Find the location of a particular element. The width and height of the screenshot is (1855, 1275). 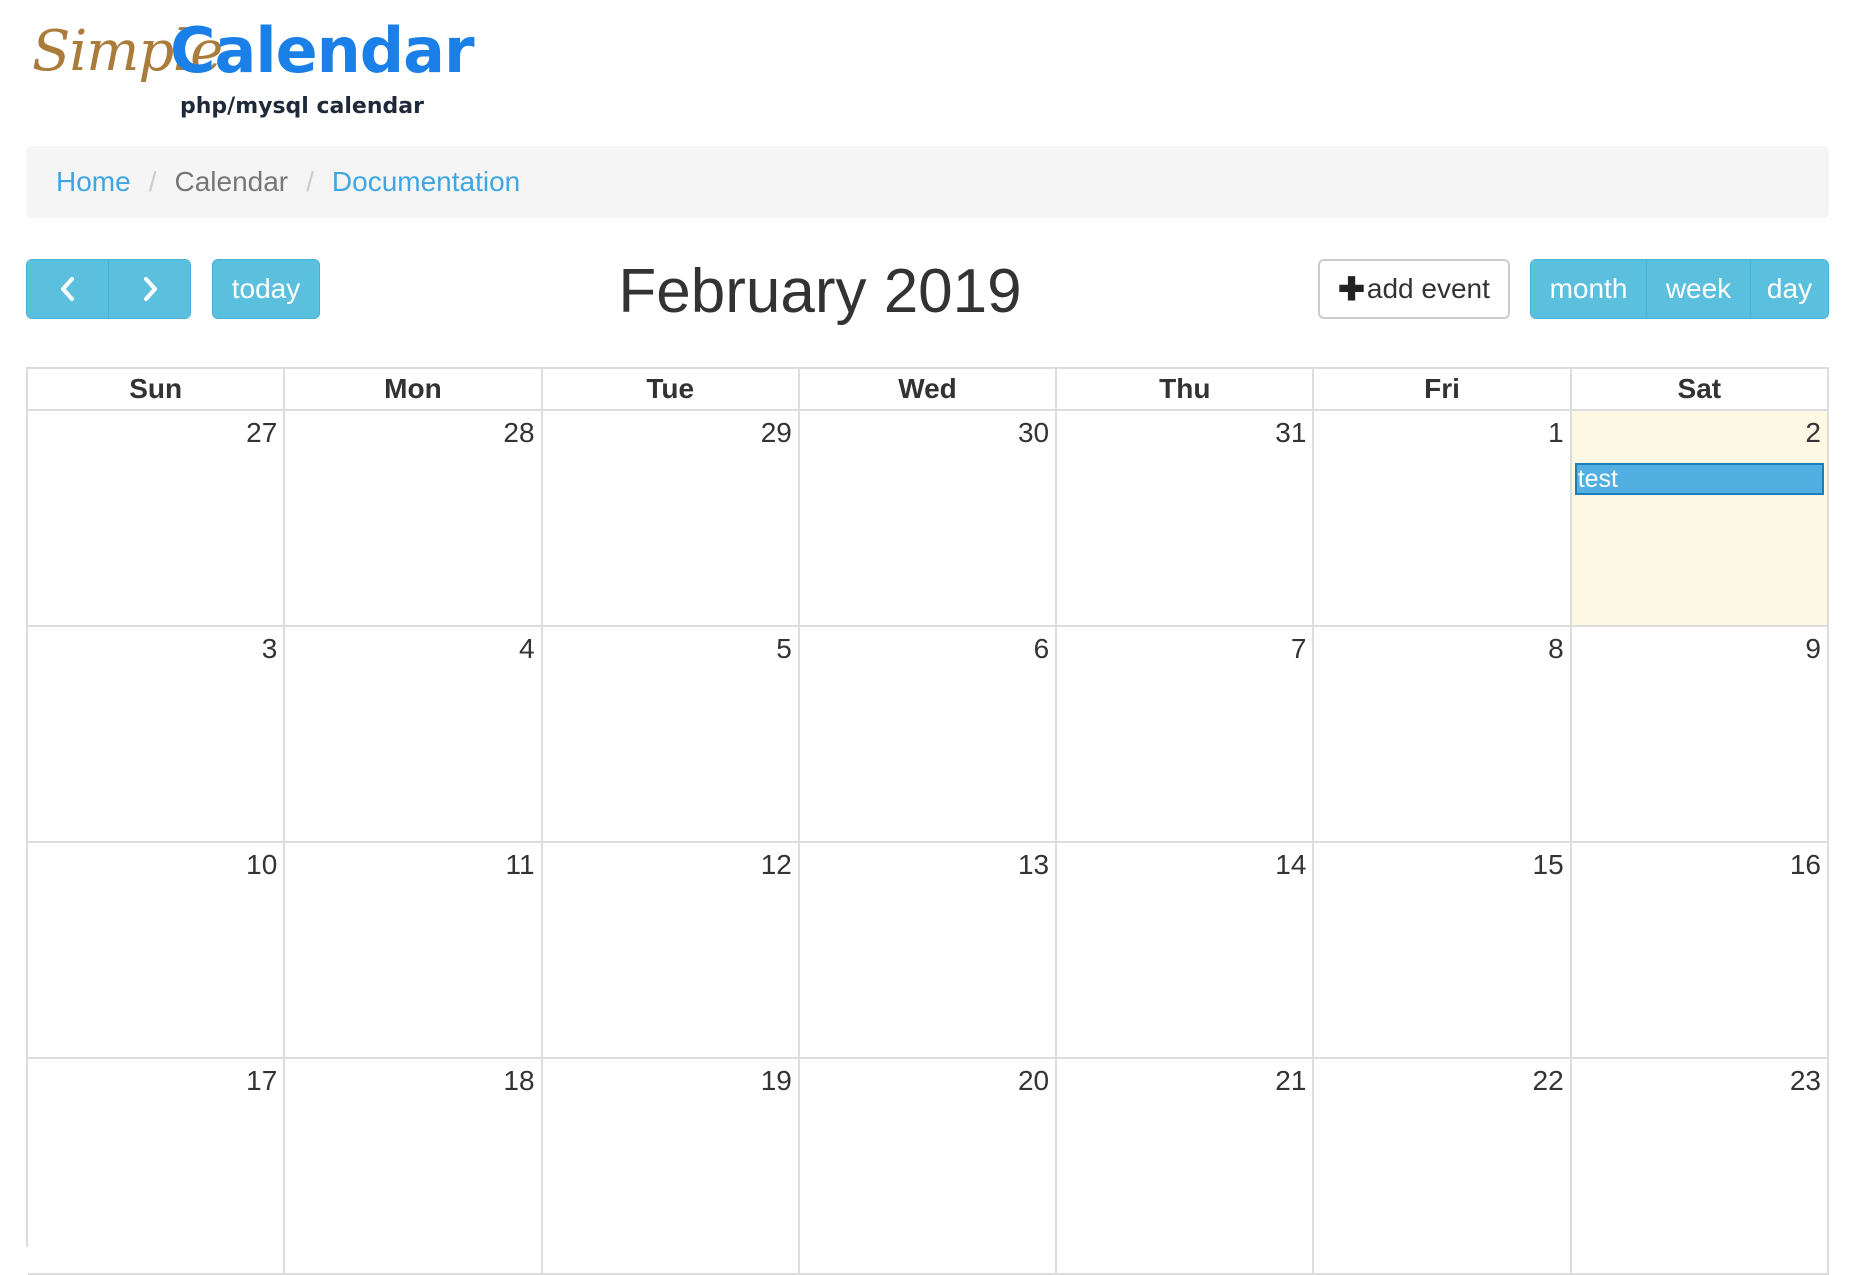

day-cell: 28 is located at coordinates (414, 519).